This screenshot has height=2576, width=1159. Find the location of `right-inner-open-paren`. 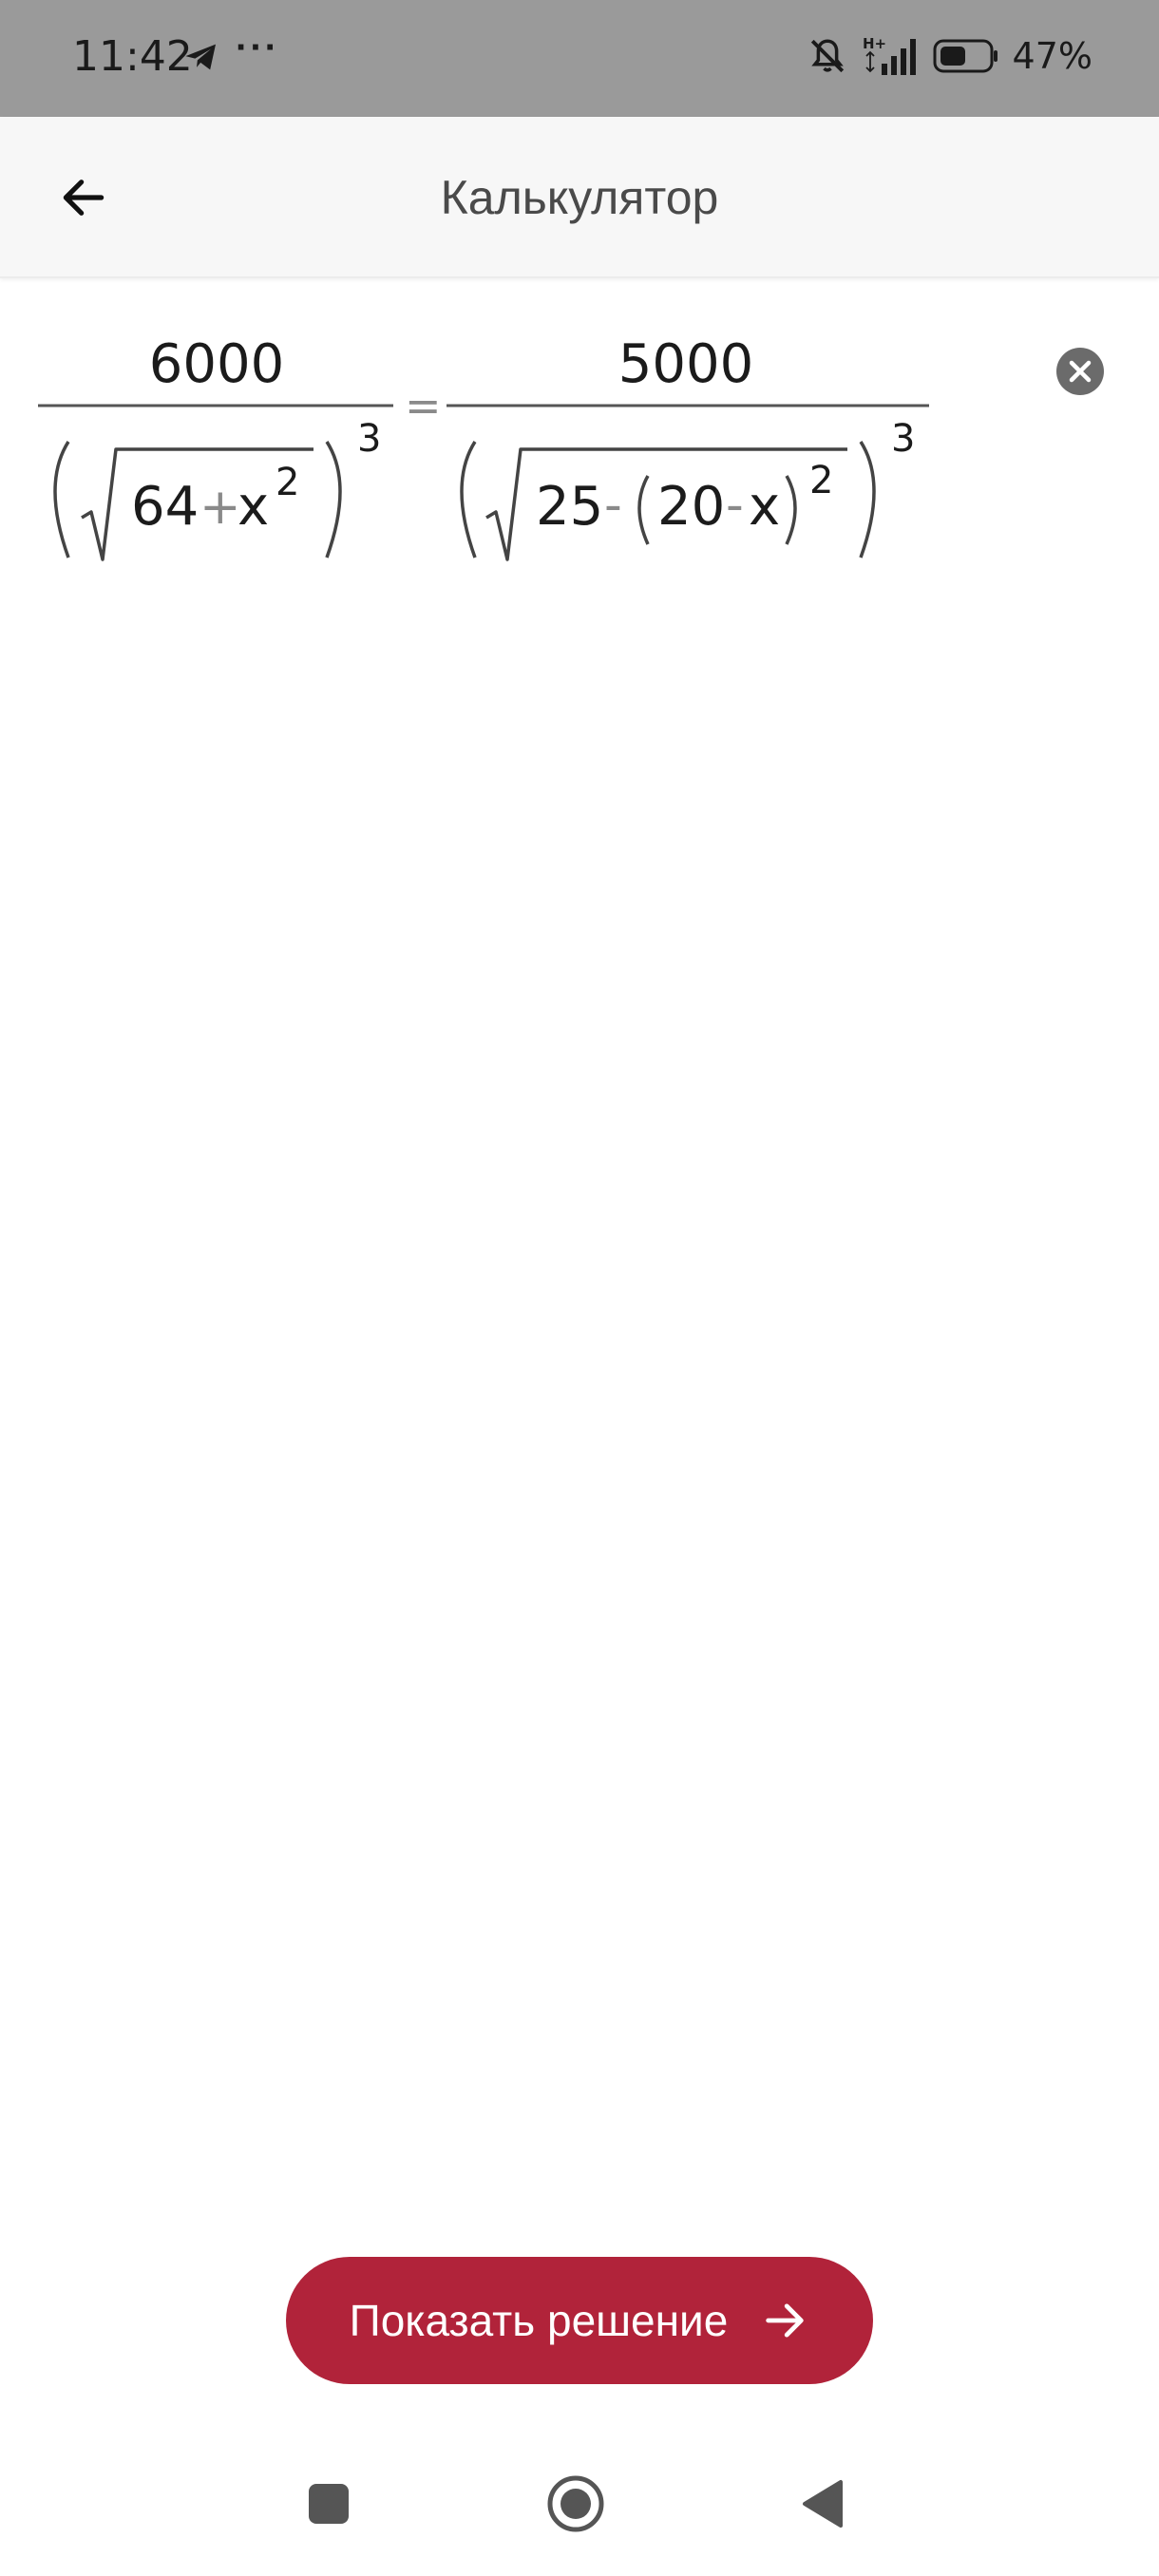

right-inner-open-paren is located at coordinates (643, 510).